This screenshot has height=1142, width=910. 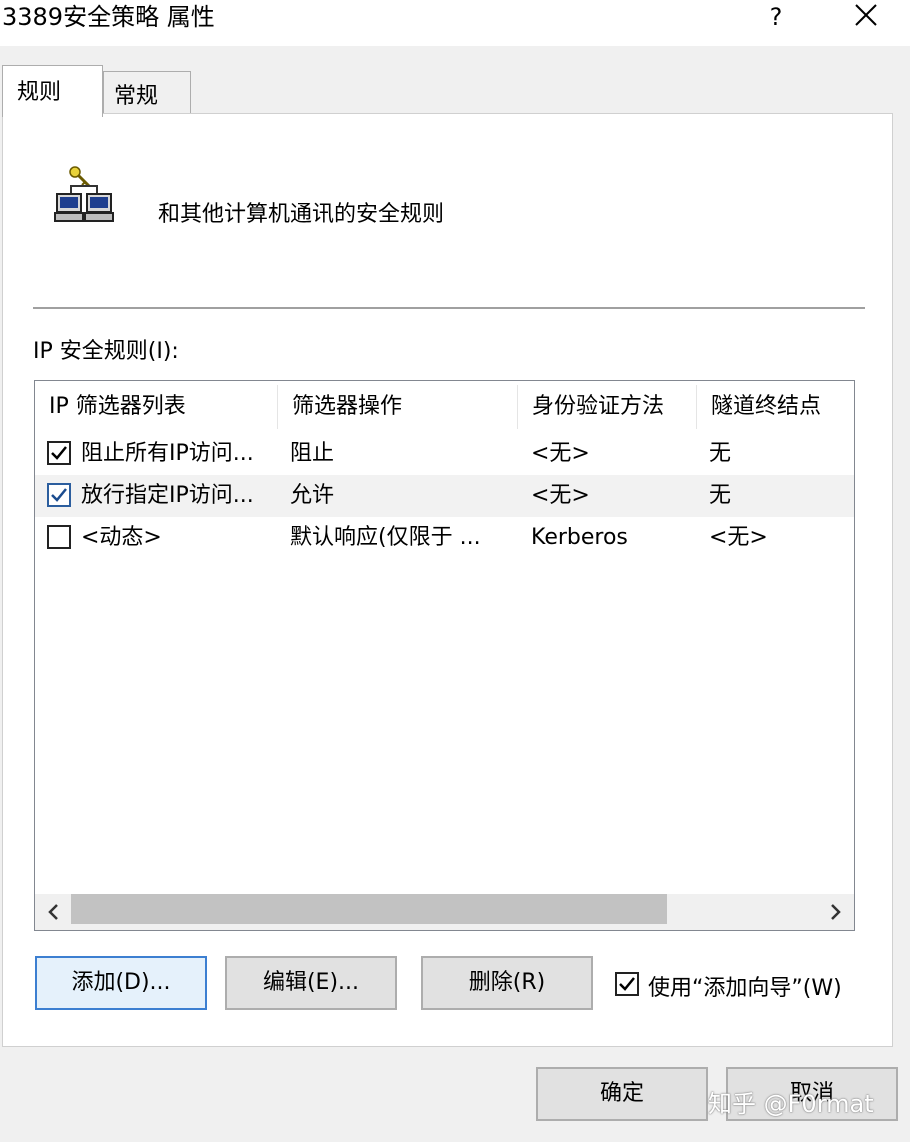 I want to click on column-header-tunnel-endpoint: 隧道终结点, so click(x=775, y=407).